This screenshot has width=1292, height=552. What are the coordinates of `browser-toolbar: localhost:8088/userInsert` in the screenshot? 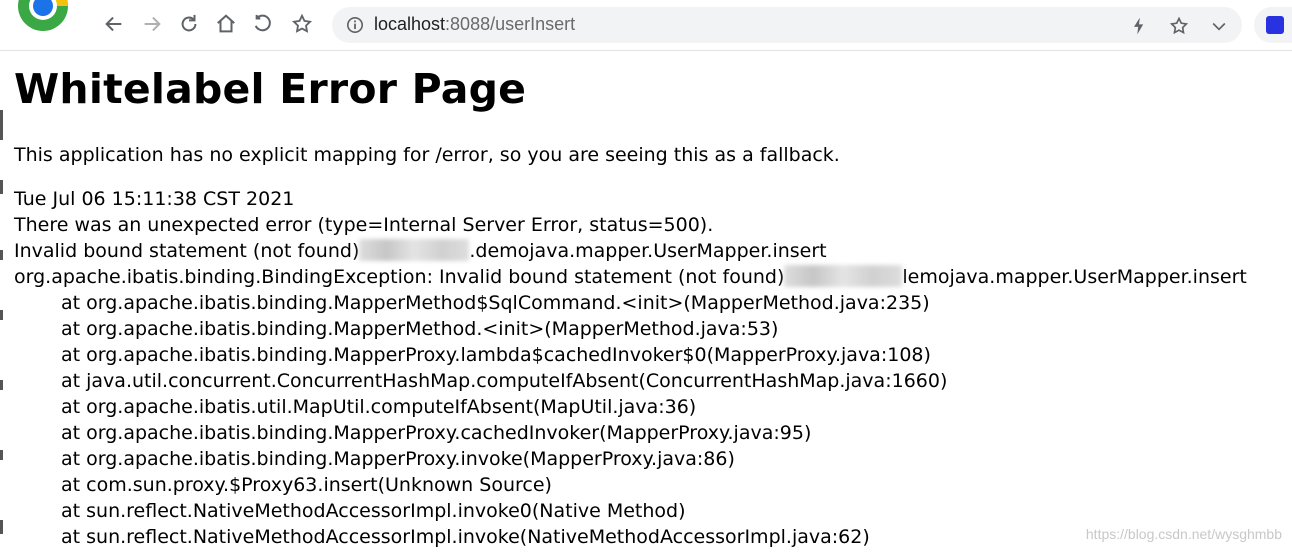 It's located at (646, 25).